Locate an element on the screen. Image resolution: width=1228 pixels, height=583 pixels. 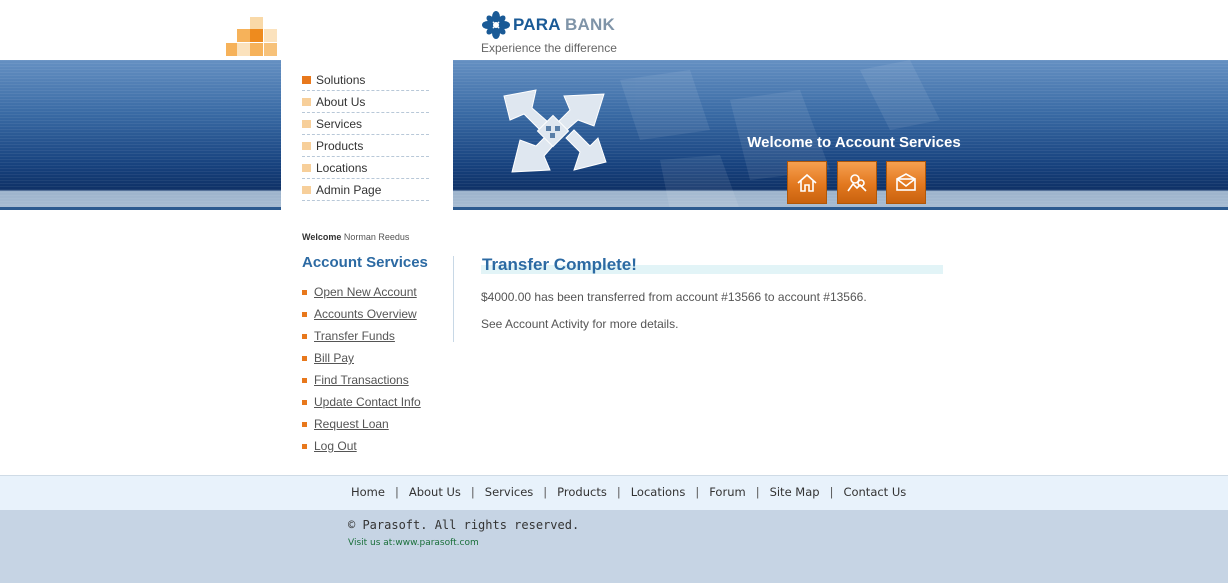
find-transactions-link: Find Transactions is located at coordinates (361, 380).